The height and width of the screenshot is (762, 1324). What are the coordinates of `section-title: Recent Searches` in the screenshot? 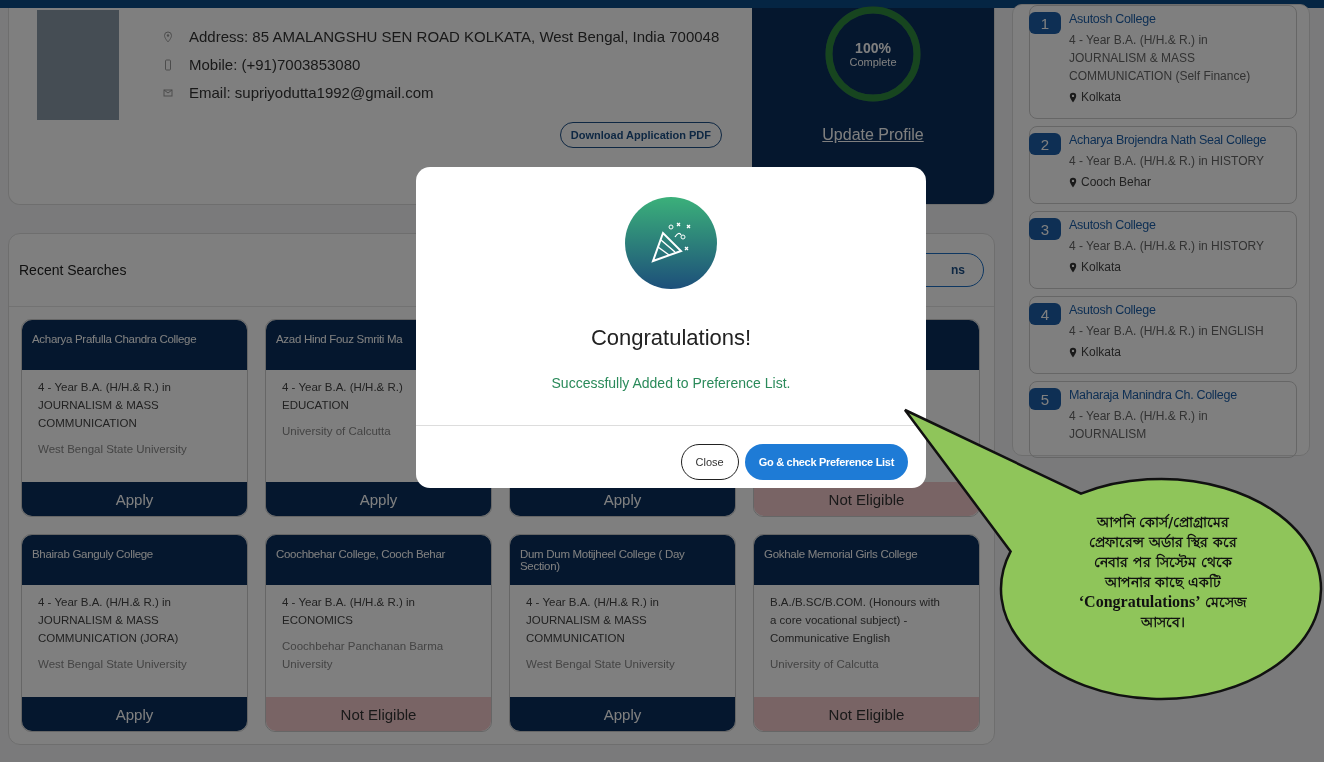 It's located at (73, 270).